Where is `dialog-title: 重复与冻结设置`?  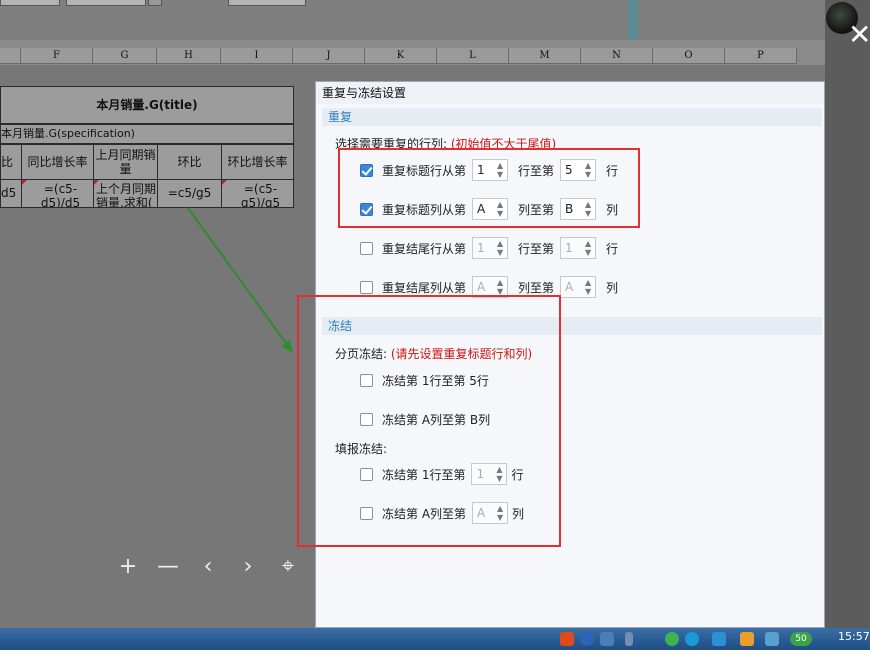
dialog-title: 重复与冻结设置 is located at coordinates (570, 93).